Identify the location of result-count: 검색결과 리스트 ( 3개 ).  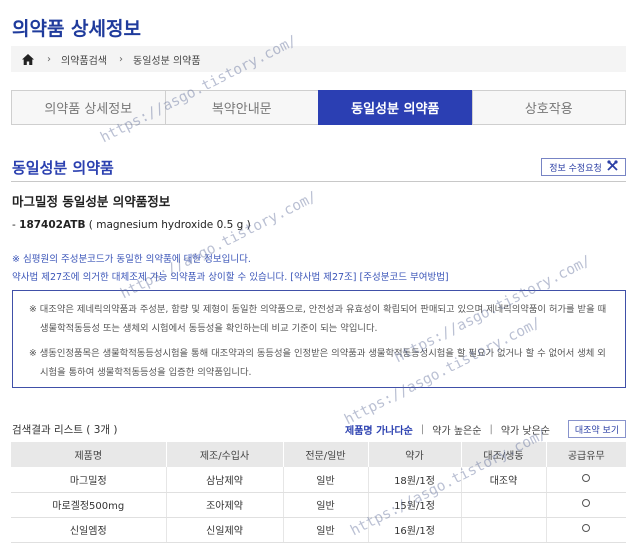
(65, 430).